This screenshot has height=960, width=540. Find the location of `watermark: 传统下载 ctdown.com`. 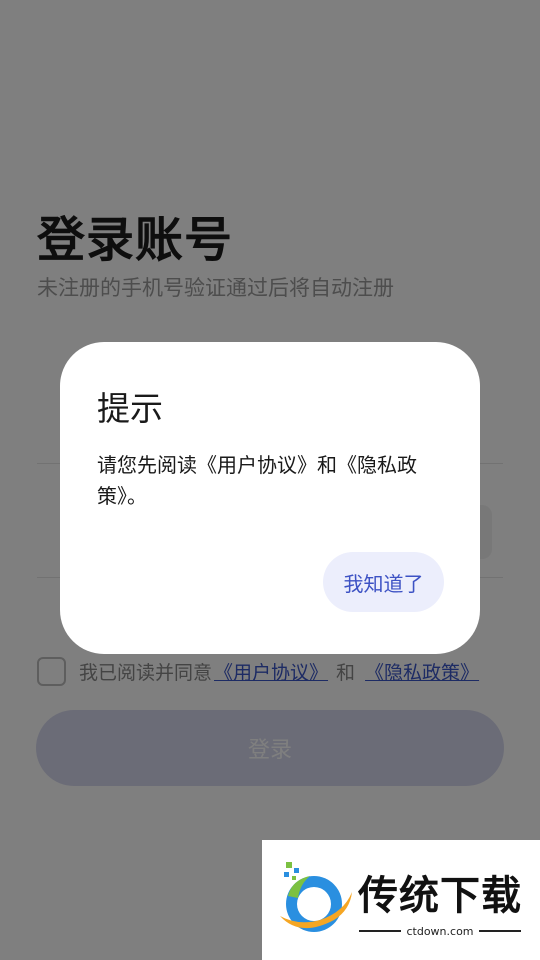

watermark: 传统下载 ctdown.com is located at coordinates (401, 900).